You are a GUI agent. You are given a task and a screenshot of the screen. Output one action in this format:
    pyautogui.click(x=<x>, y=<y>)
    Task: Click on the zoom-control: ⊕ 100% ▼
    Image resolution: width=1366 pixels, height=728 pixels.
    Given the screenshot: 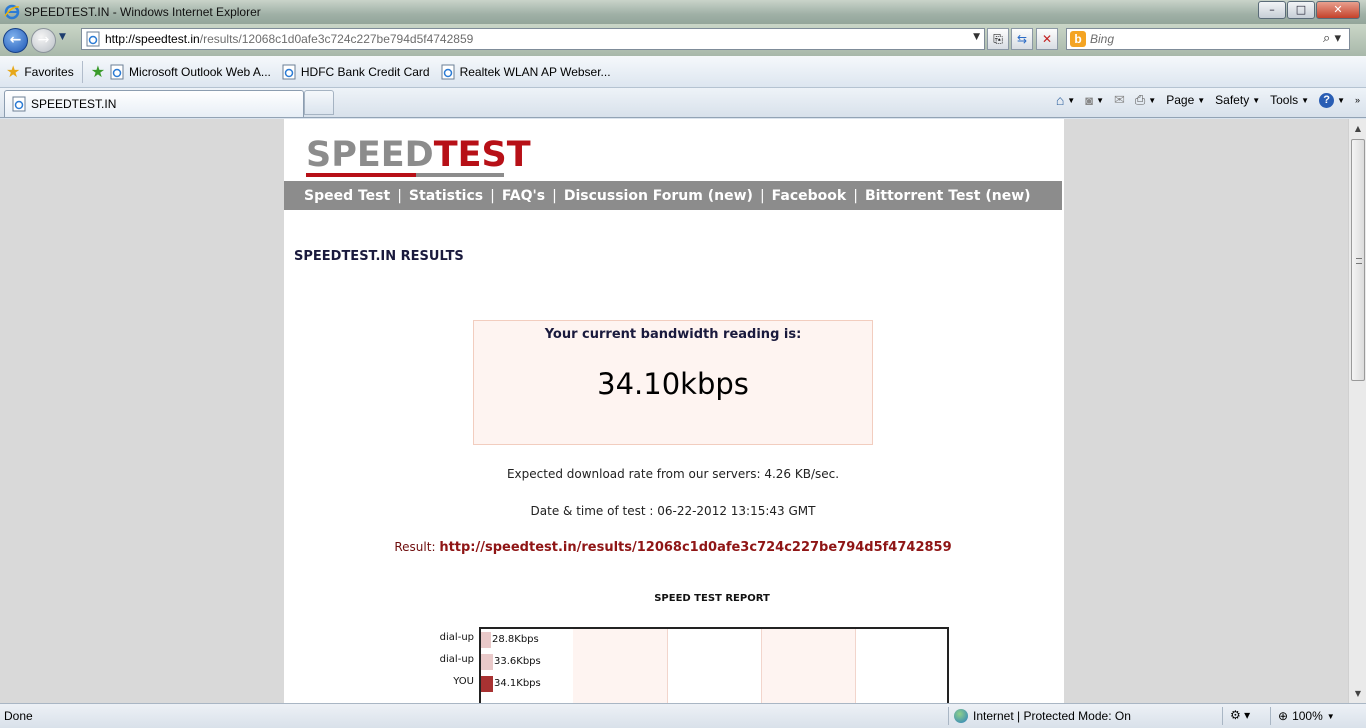 What is the action you would take?
    pyautogui.click(x=1306, y=716)
    